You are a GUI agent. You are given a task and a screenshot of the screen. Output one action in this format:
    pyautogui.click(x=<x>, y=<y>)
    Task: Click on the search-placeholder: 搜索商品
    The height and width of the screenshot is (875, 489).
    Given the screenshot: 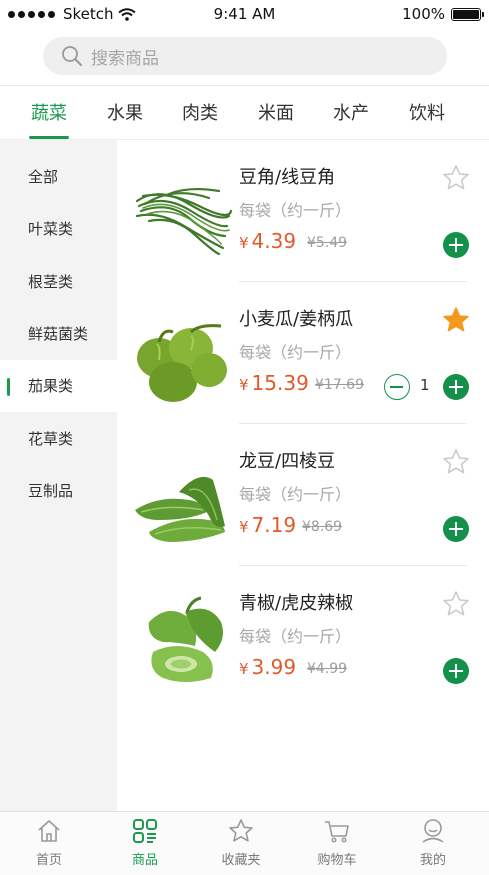 What is the action you would take?
    pyautogui.click(x=125, y=58)
    